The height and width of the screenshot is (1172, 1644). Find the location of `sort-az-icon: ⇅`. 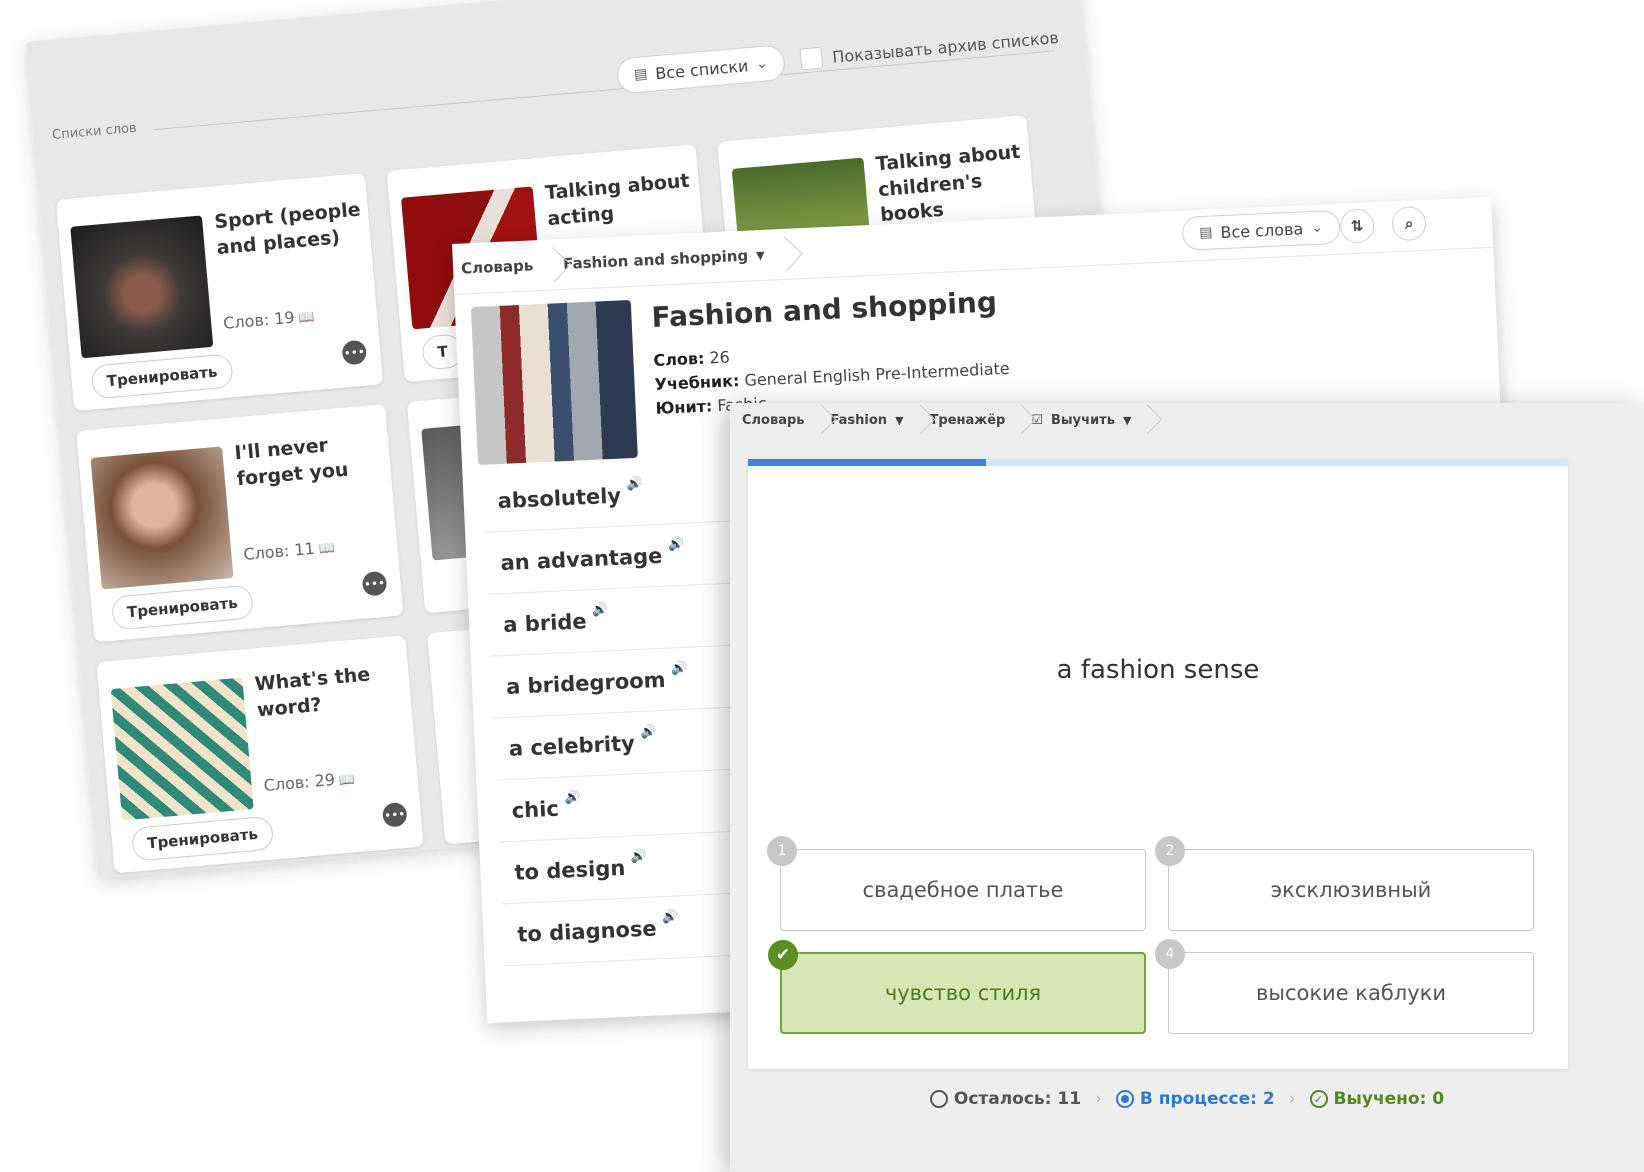

sort-az-icon: ⇅ is located at coordinates (1357, 226).